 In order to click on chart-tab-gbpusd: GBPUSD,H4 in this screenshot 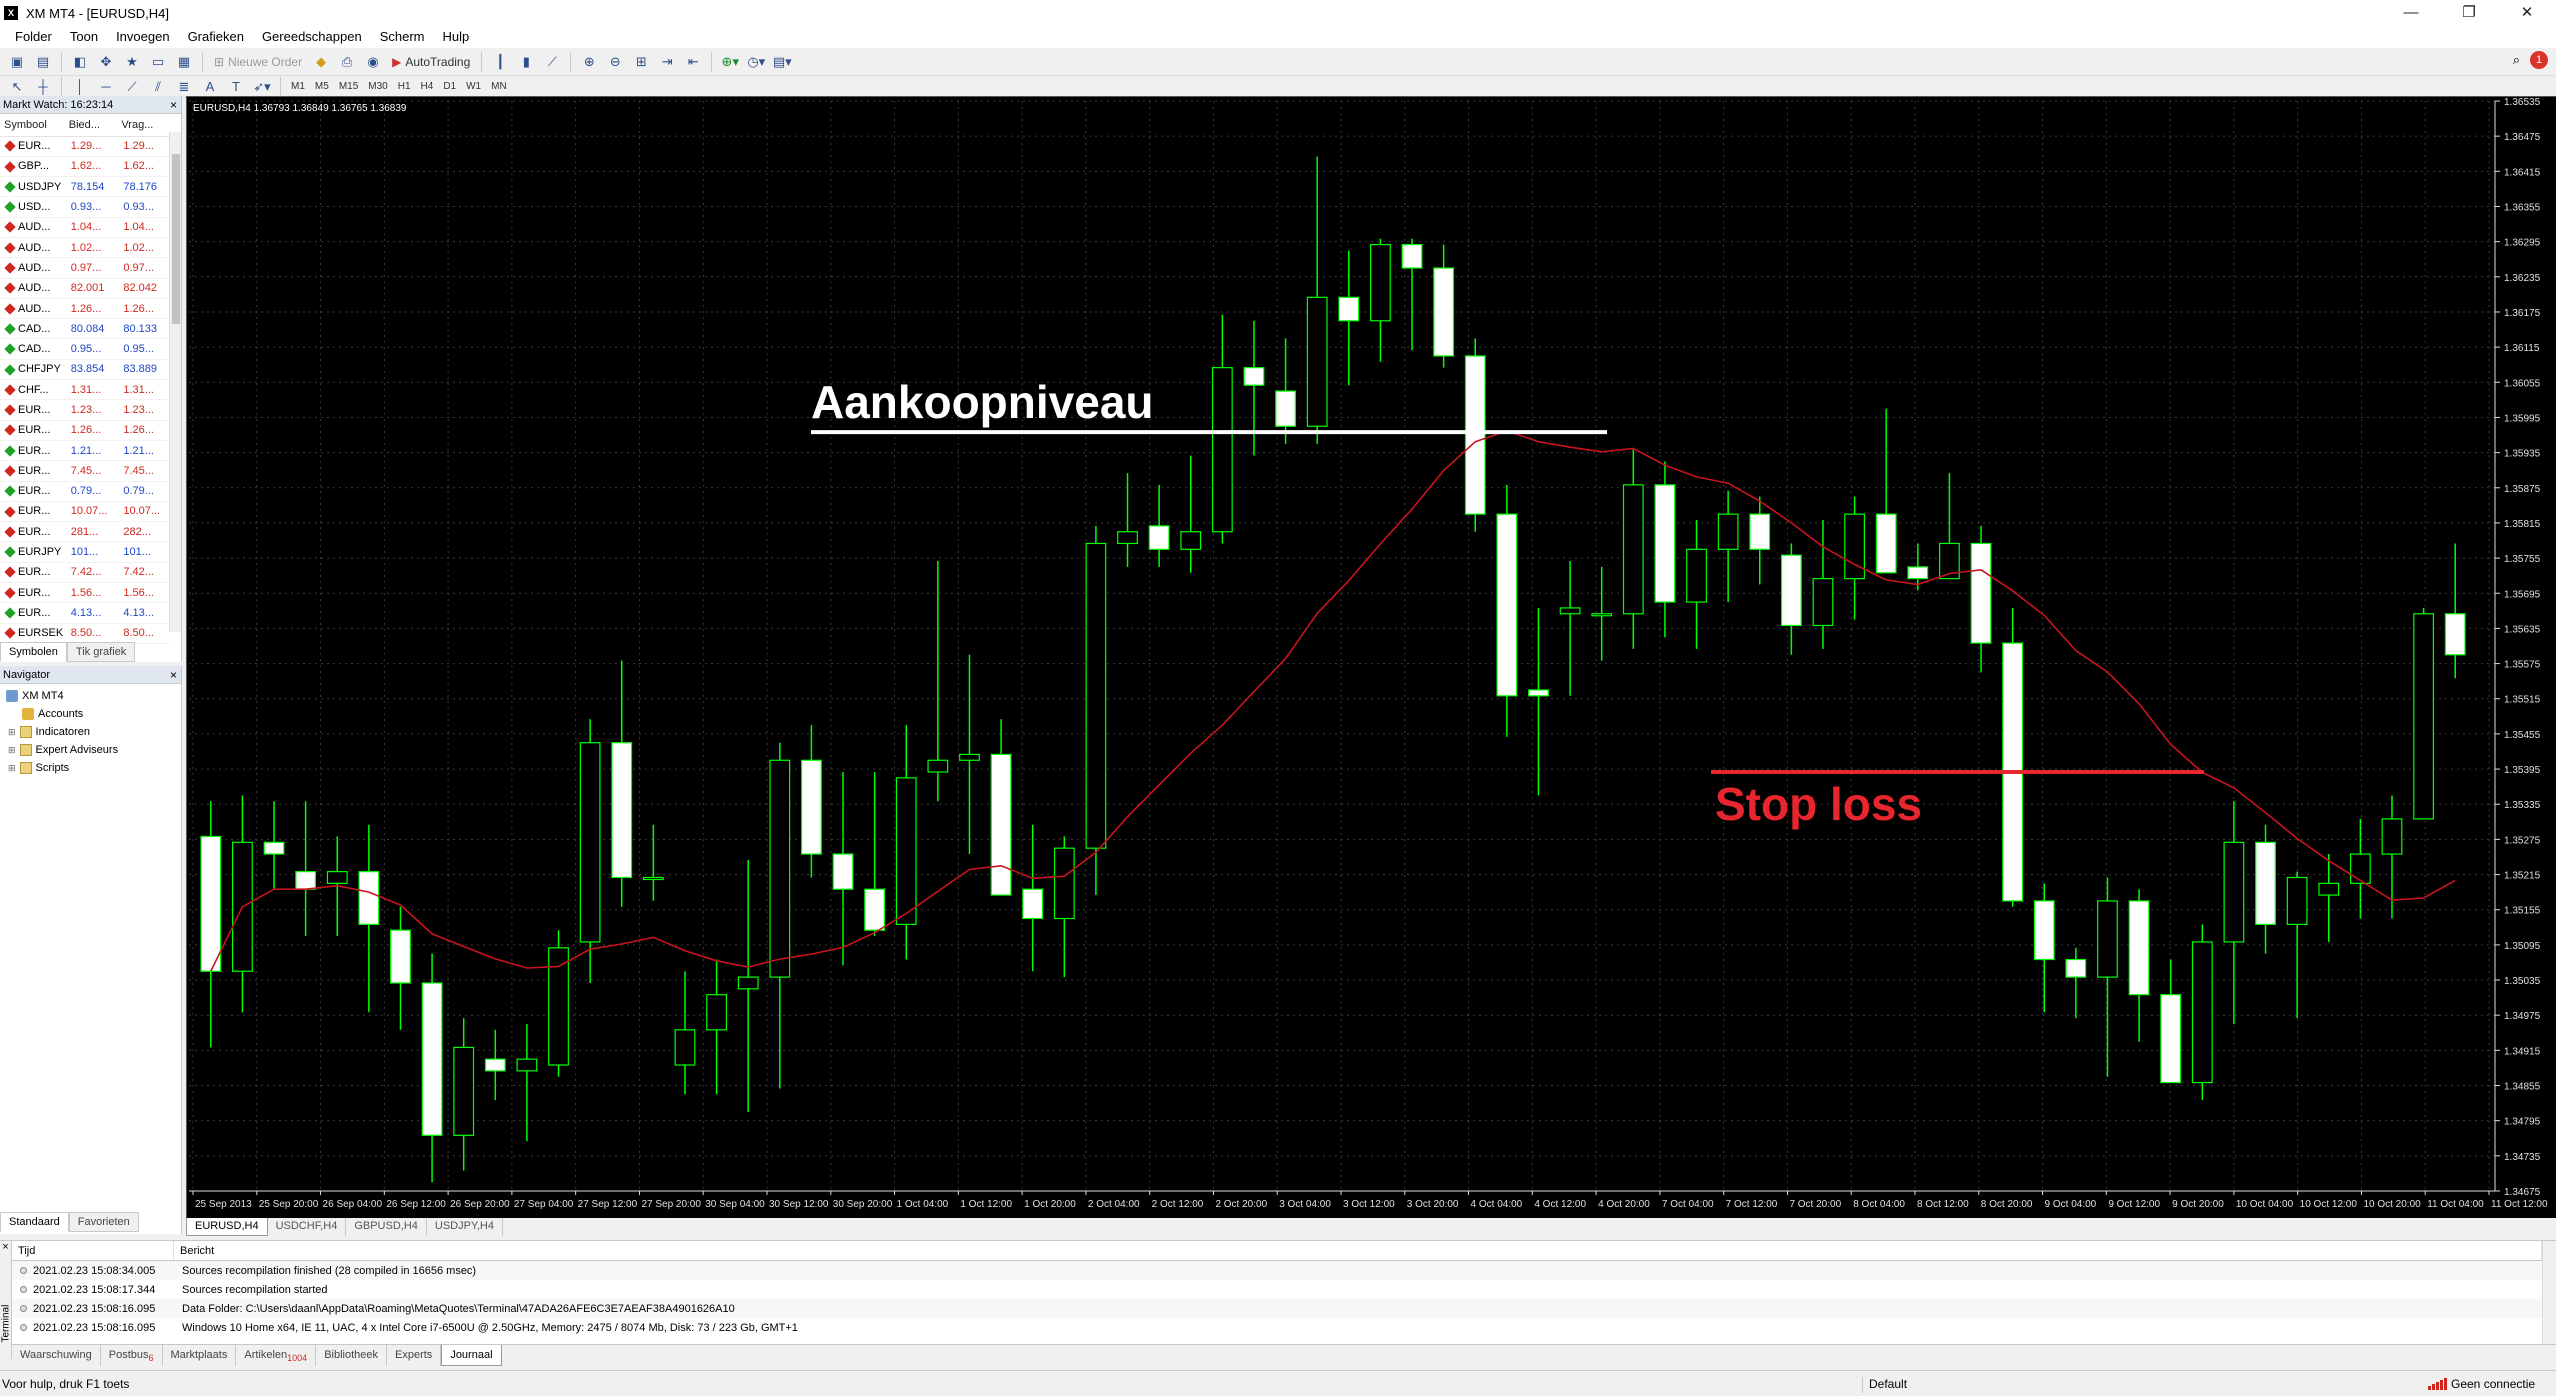, I will do `click(386, 1227)`.